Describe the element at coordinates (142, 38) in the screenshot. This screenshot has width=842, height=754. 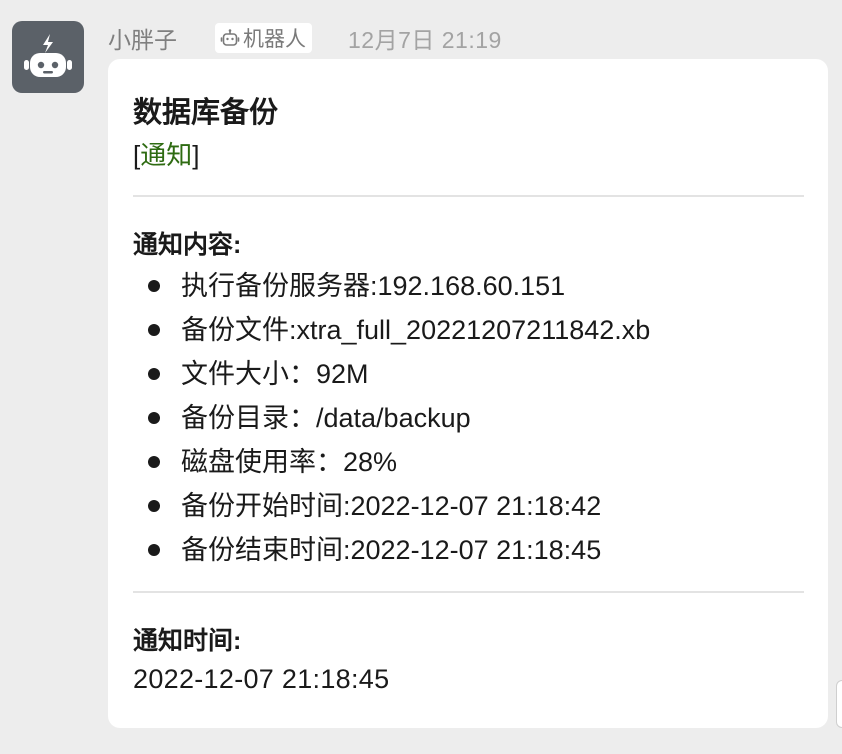
I see `sender-name: 小胖子` at that location.